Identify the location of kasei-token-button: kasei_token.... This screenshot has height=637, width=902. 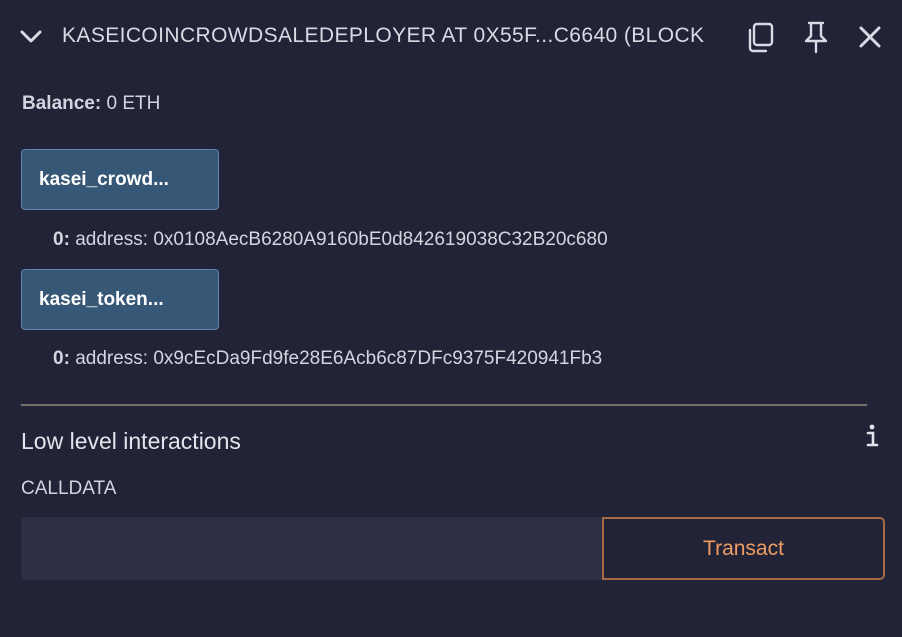
(120, 299).